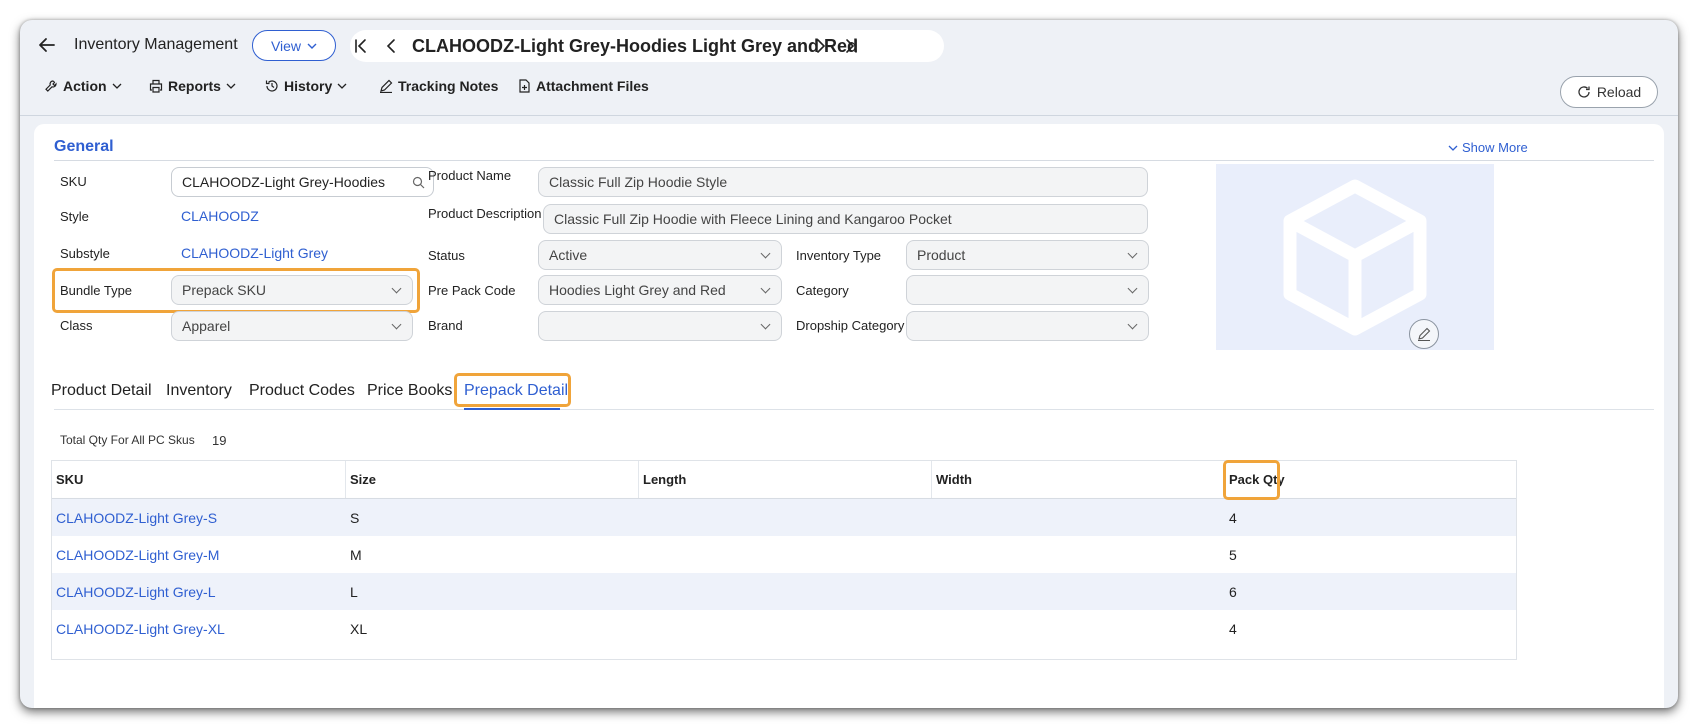 Image resolution: width=1697 pixels, height=728 pixels. I want to click on product-image-placeholder, so click(1355, 257).